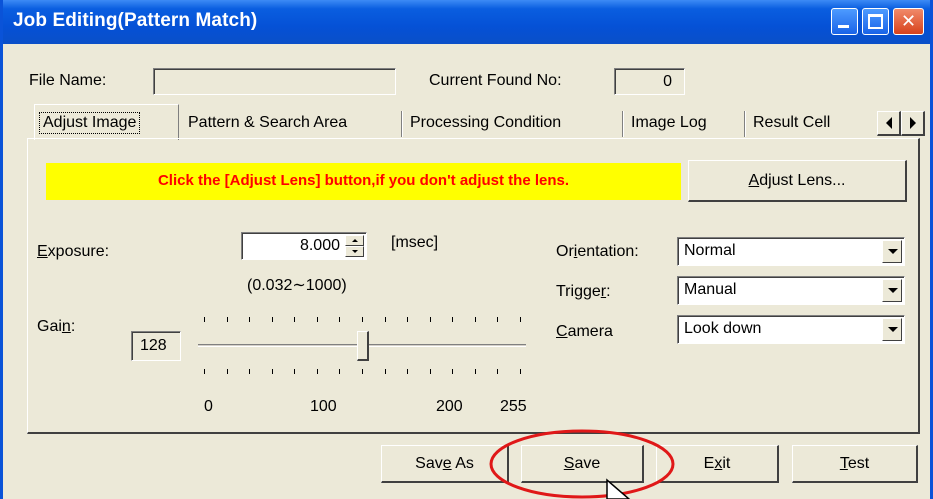 Image resolution: width=933 pixels, height=499 pixels. I want to click on orientation-label: Orientation:, so click(597, 251).